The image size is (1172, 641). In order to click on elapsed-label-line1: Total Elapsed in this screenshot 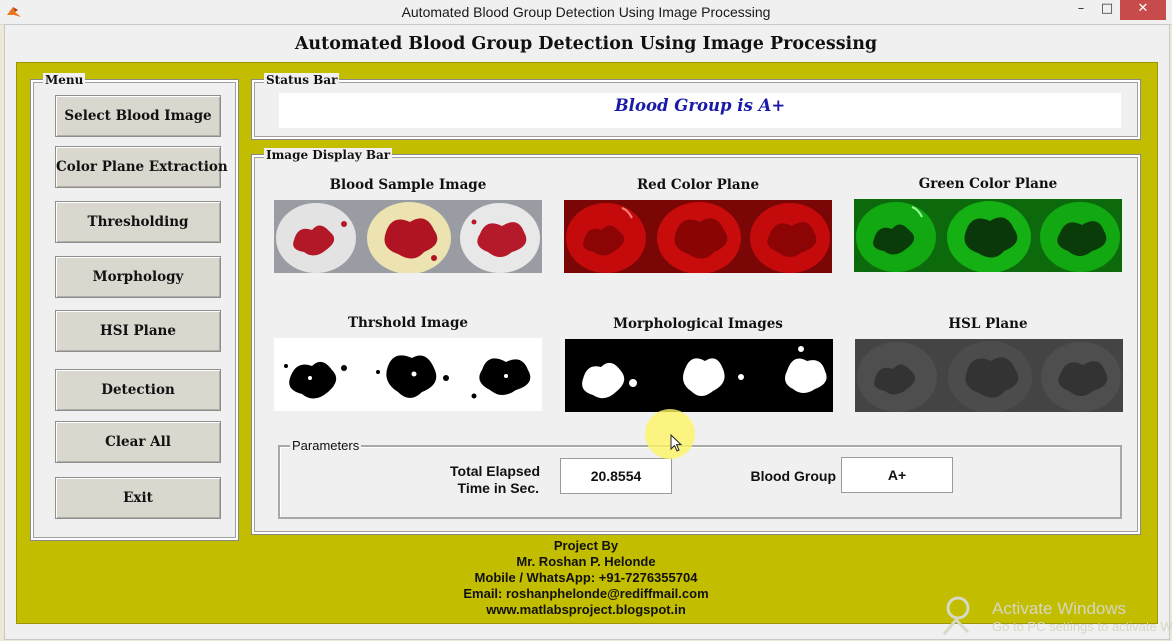, I will do `click(495, 471)`.